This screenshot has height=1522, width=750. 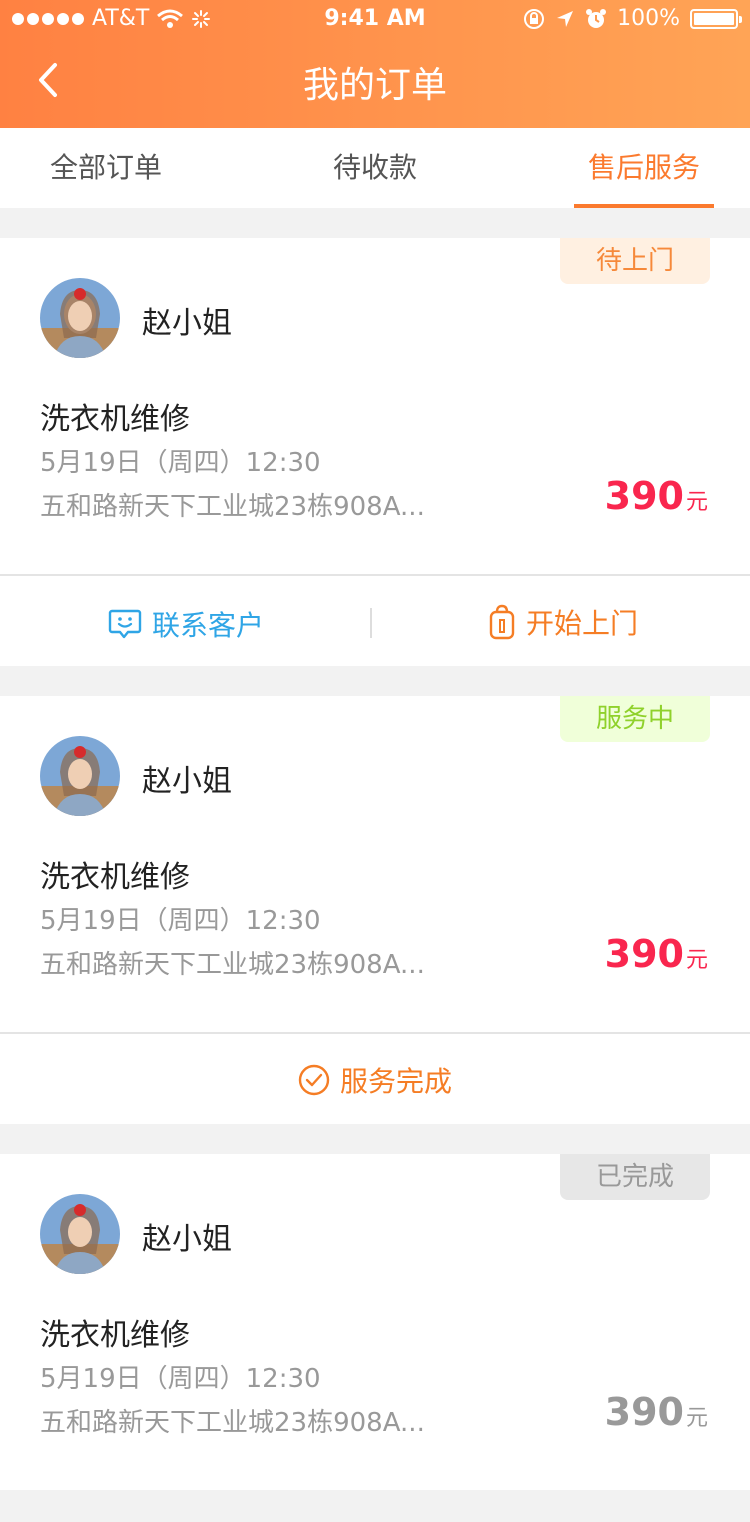 What do you see at coordinates (396, 1081) in the screenshot?
I see `action-label: 服务完成` at bounding box center [396, 1081].